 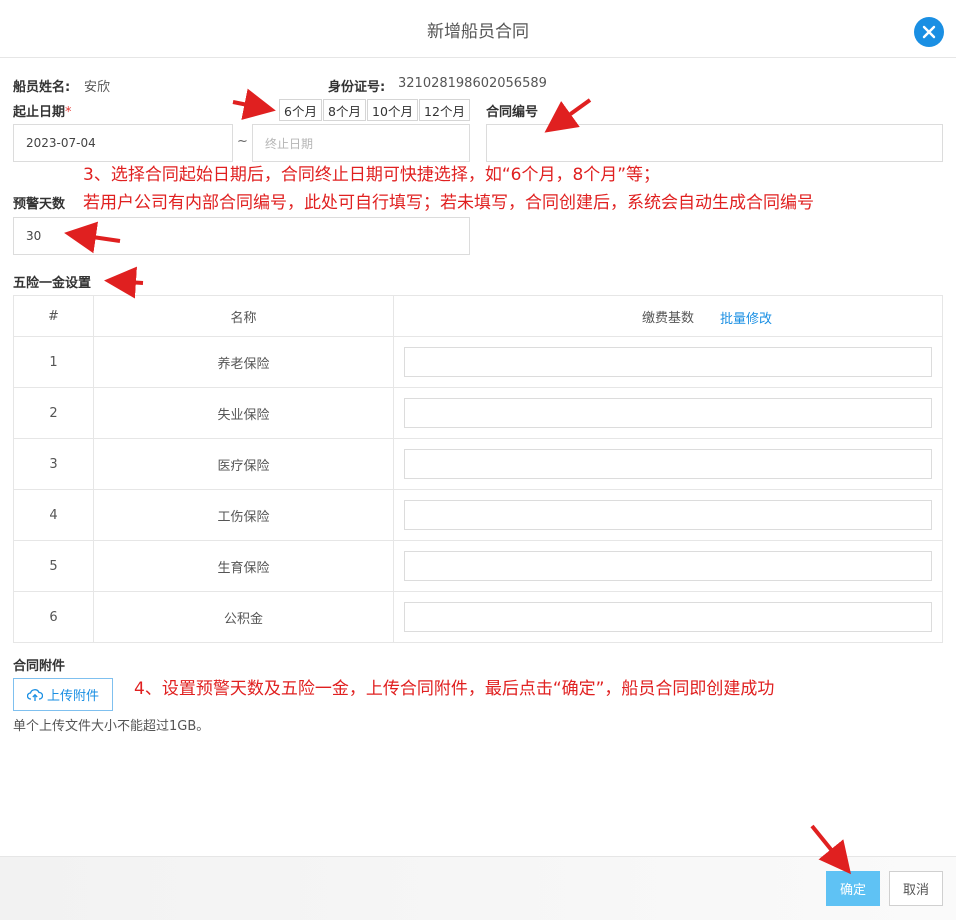 I want to click on arrow-to-quick-select, so click(x=254, y=104).